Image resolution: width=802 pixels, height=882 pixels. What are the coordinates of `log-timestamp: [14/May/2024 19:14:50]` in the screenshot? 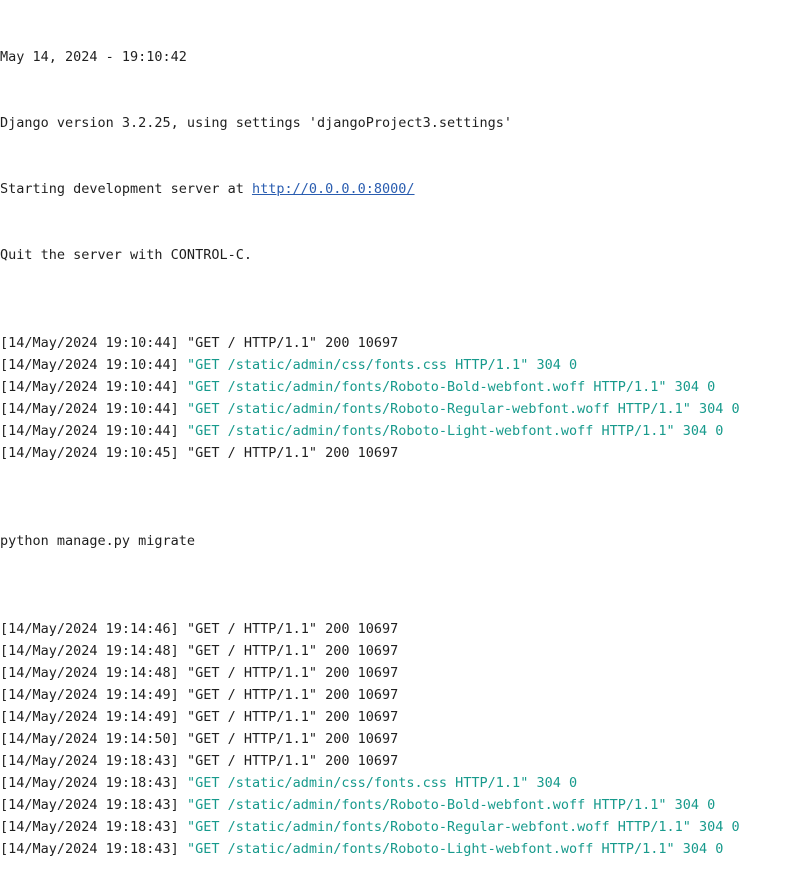 It's located at (89, 739).